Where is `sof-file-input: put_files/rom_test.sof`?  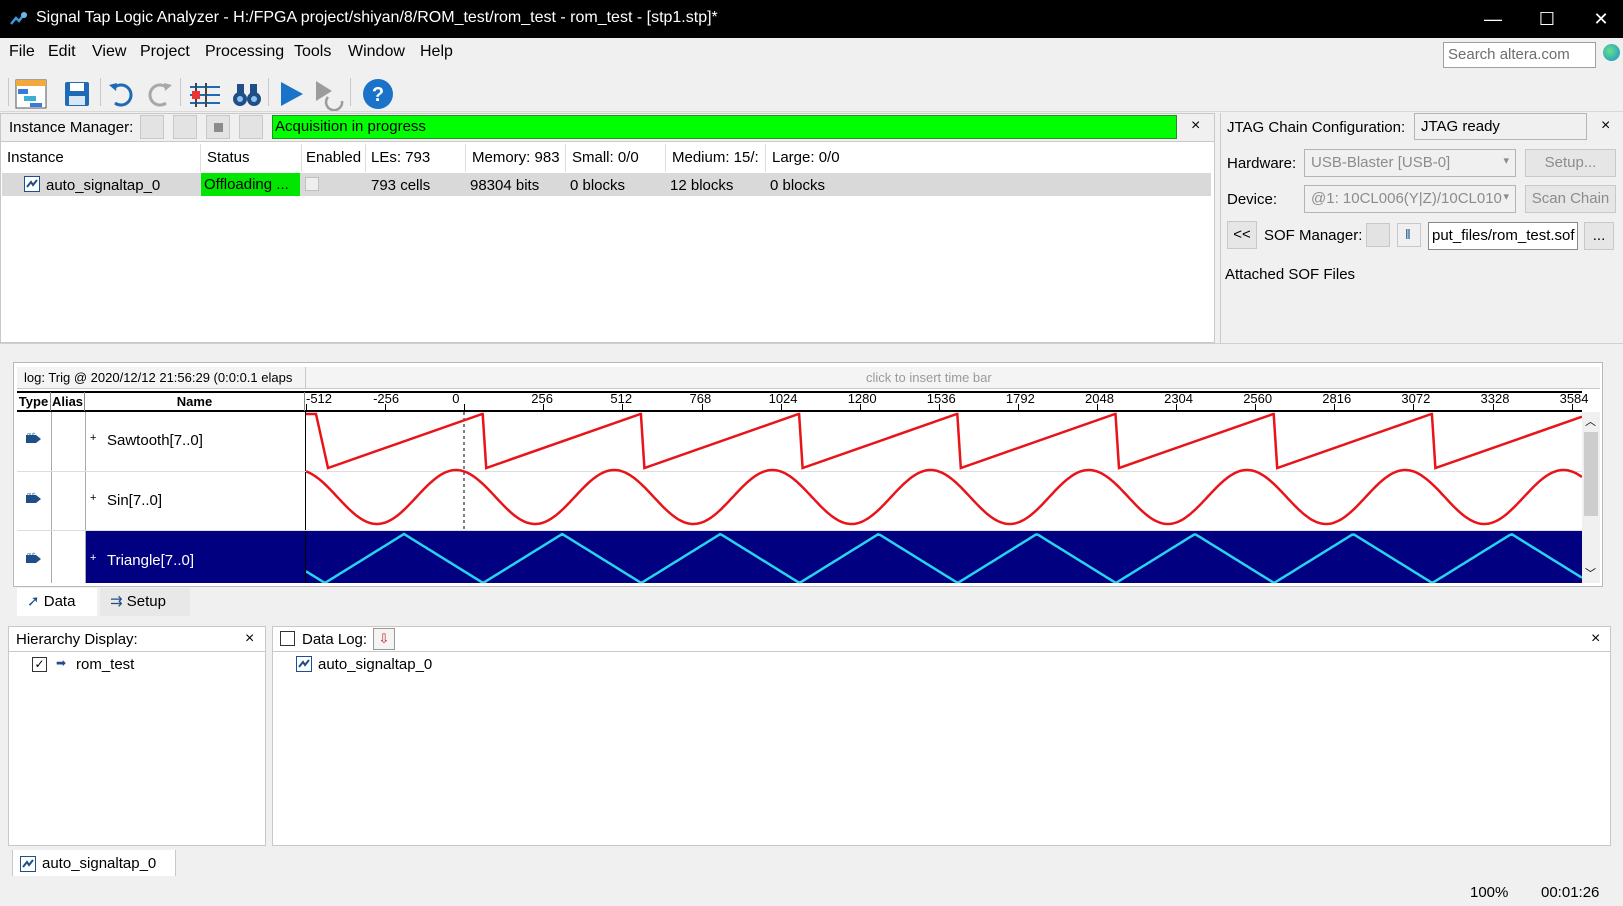 sof-file-input: put_files/rom_test.sof is located at coordinates (1503, 236).